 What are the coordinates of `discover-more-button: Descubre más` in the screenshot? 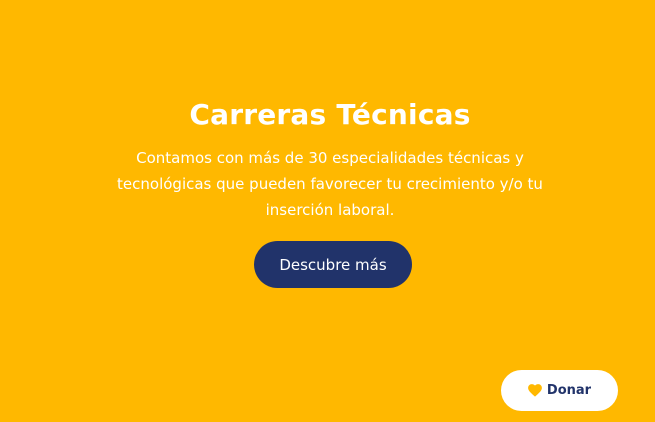 It's located at (333, 264).